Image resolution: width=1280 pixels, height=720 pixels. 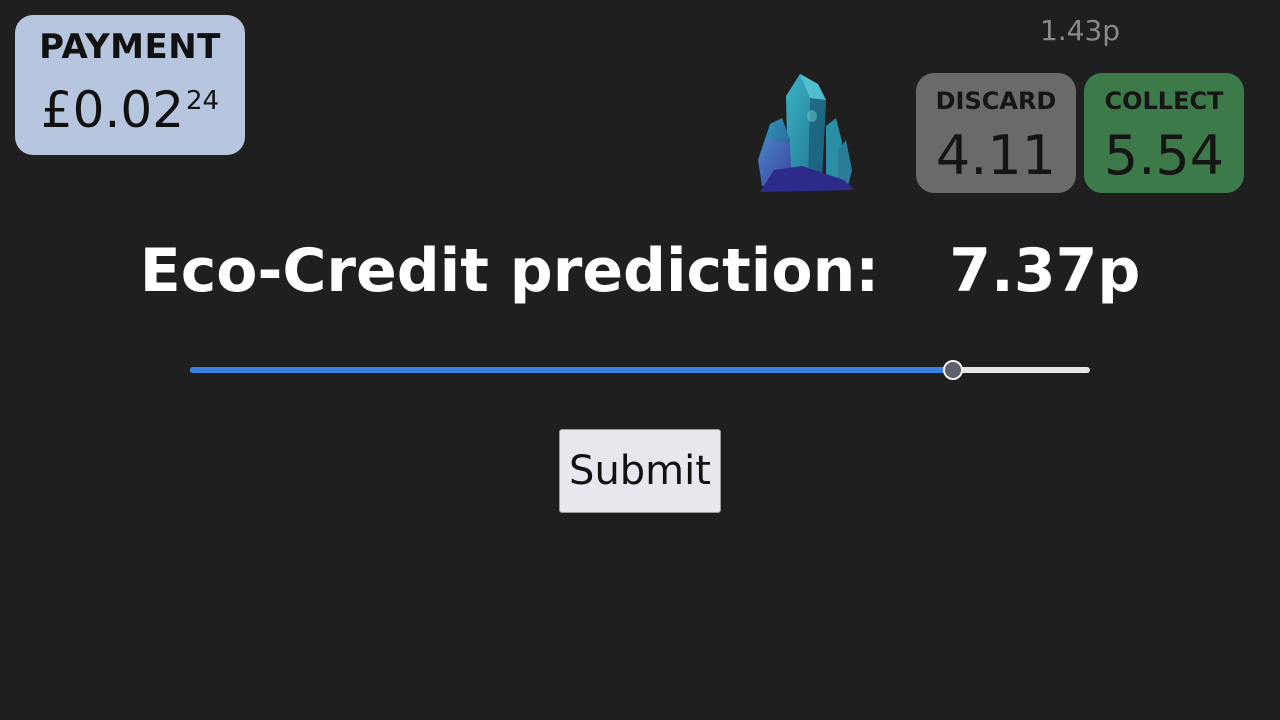 I want to click on payment-amount-fraction: 24, so click(x=203, y=101).